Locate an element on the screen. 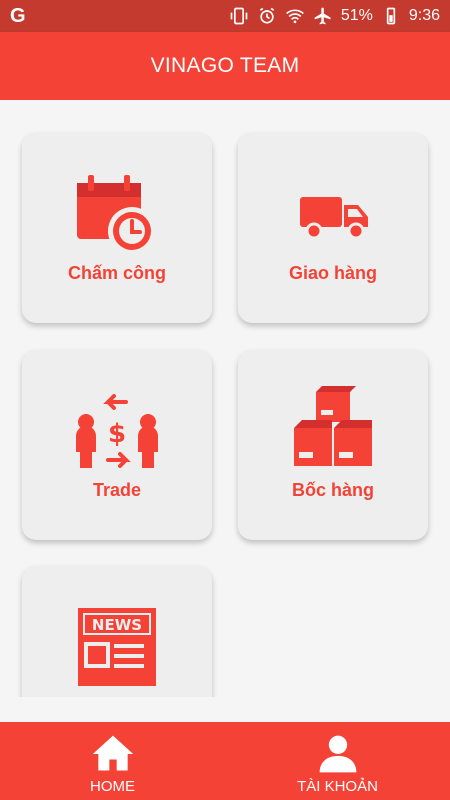 This screenshot has width=450, height=800. tile-cham-cong: Chấm công is located at coordinates (117, 228).